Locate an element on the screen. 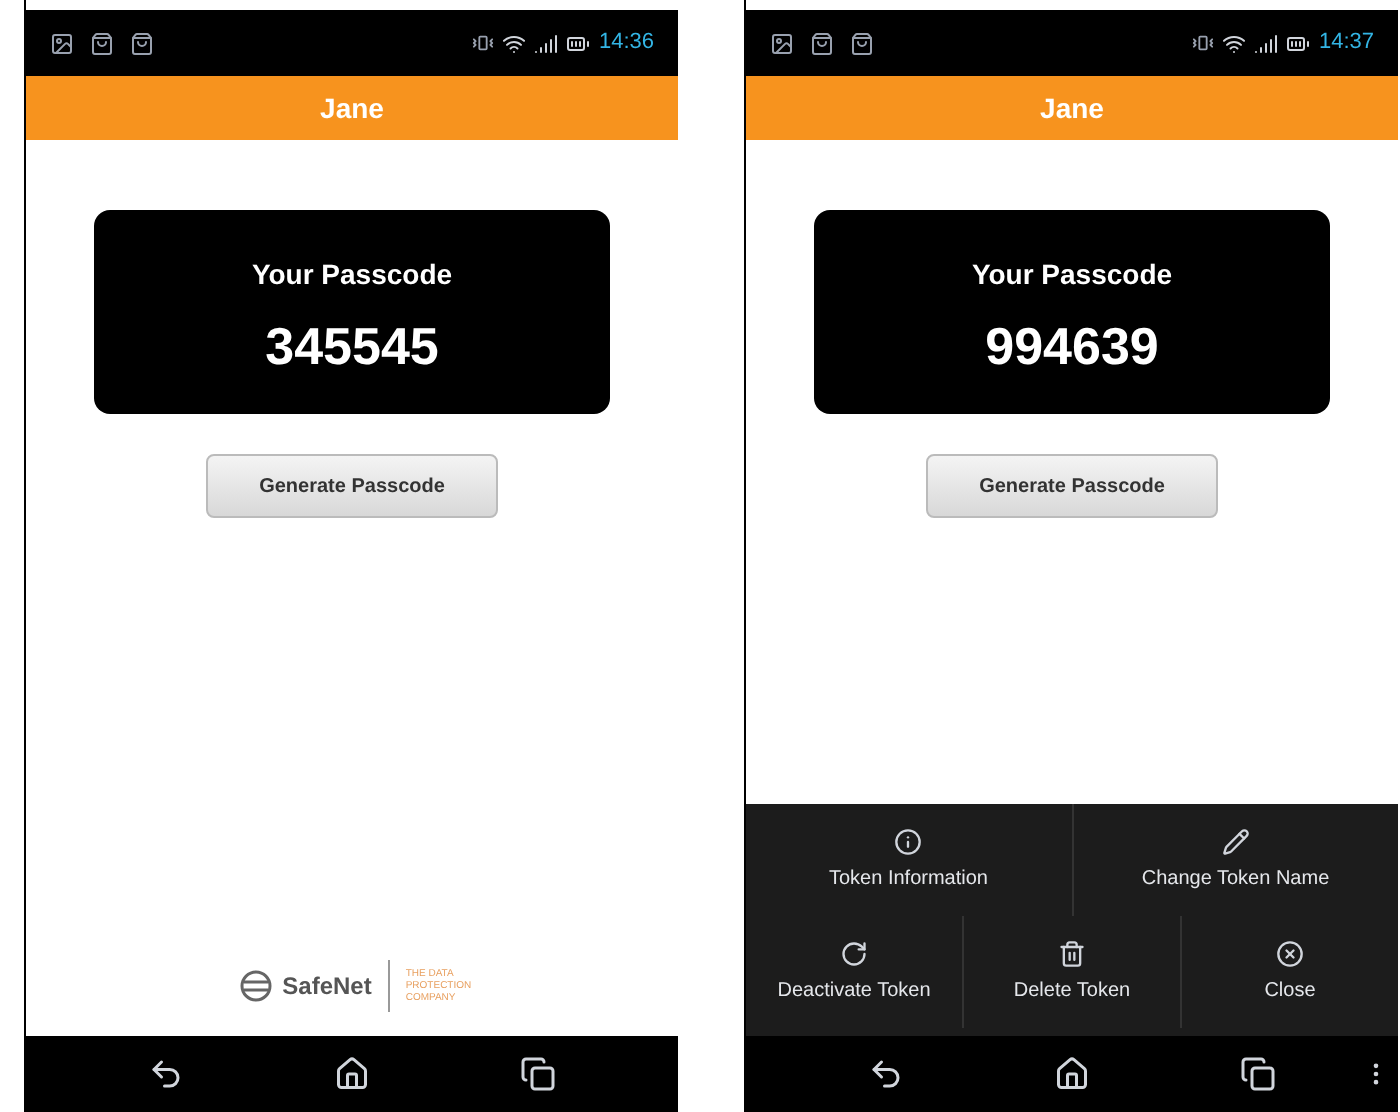 This screenshot has width=1400, height=1112. menu-item: Delete Token is located at coordinates (1073, 972).